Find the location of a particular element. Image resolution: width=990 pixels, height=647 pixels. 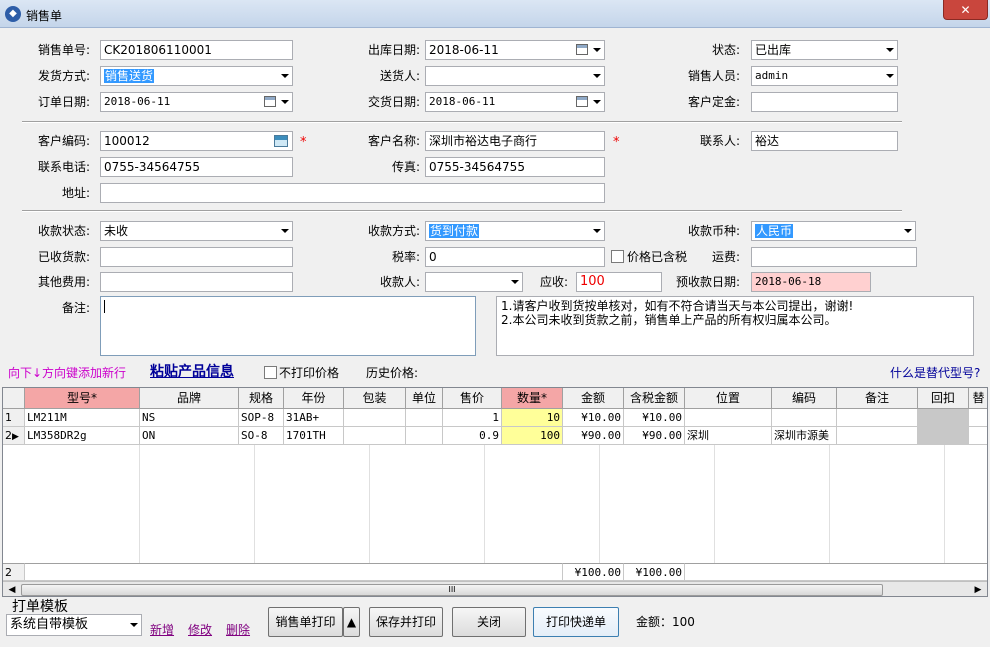

column-header-model: 型号* is located at coordinates (82, 398).